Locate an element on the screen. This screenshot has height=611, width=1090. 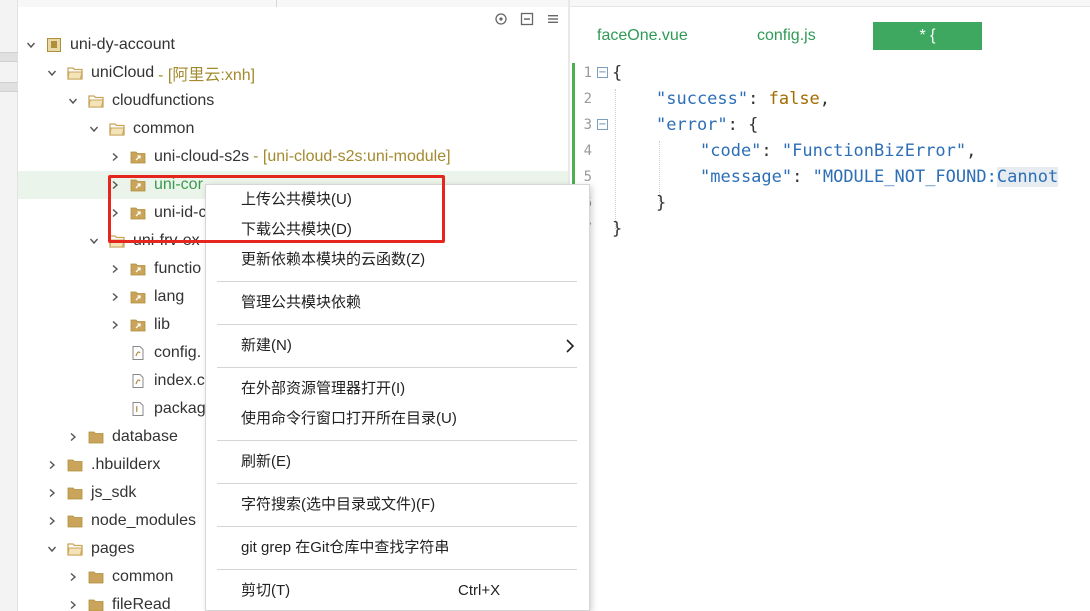
left-activity-strip is located at coordinates (9, 305).